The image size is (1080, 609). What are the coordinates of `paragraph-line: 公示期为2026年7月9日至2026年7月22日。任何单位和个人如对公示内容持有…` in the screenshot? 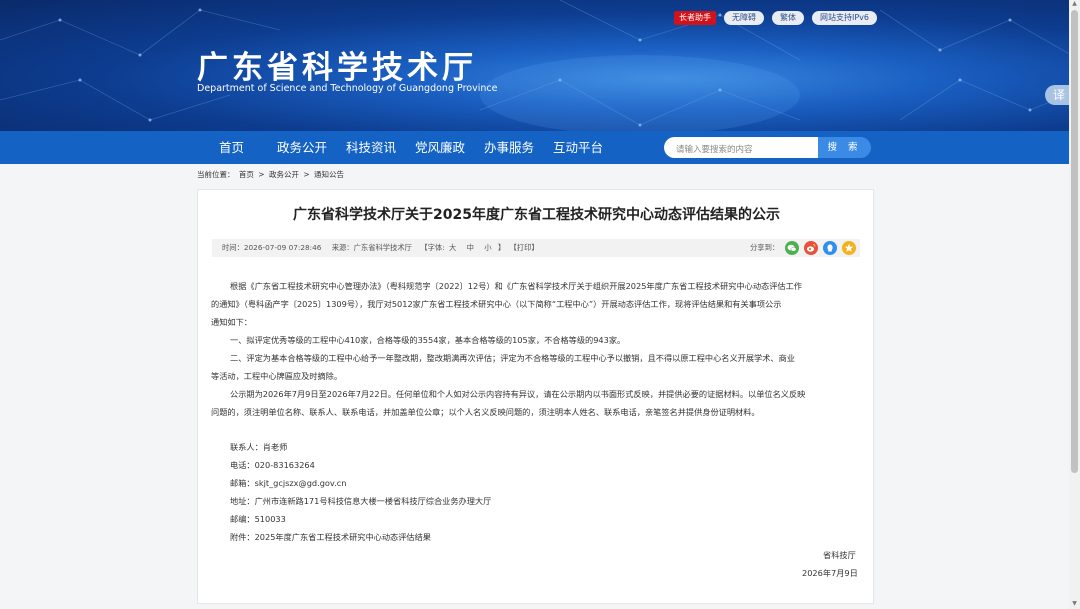 It's located at (518, 394).